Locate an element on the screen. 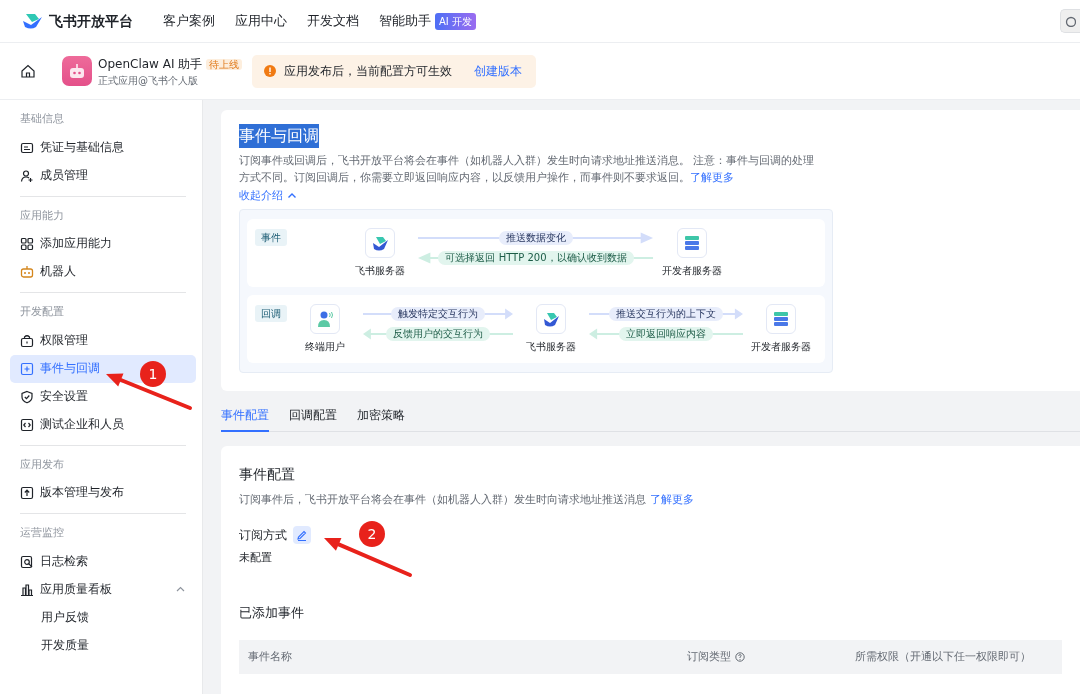 This screenshot has width=1080, height=694. ai-badge: AI 开发 is located at coordinates (455, 21).